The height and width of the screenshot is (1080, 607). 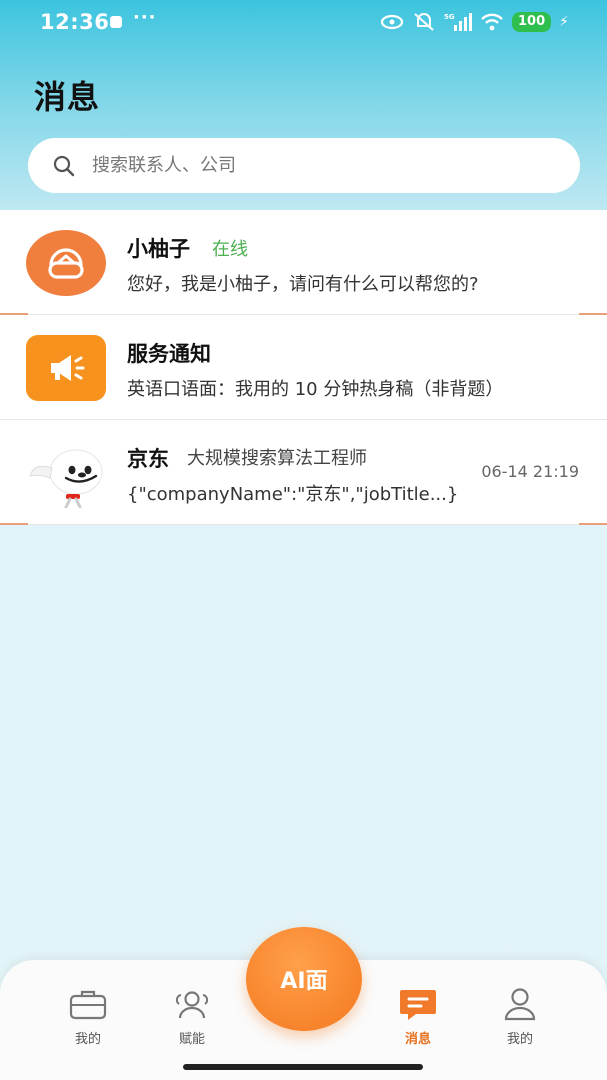 I want to click on mute-icon, so click(x=424, y=22).